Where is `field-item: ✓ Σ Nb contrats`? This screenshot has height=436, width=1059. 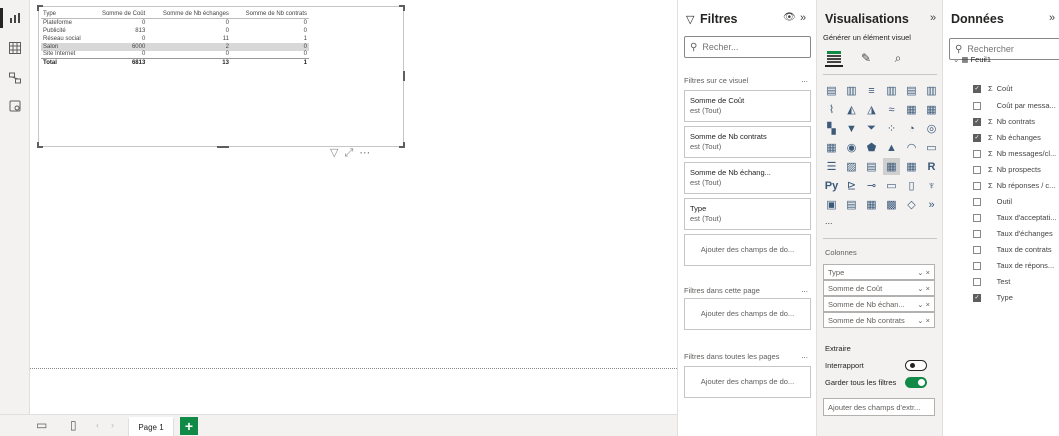
field-item: ✓ Σ Nb contrats is located at coordinates (1004, 121).